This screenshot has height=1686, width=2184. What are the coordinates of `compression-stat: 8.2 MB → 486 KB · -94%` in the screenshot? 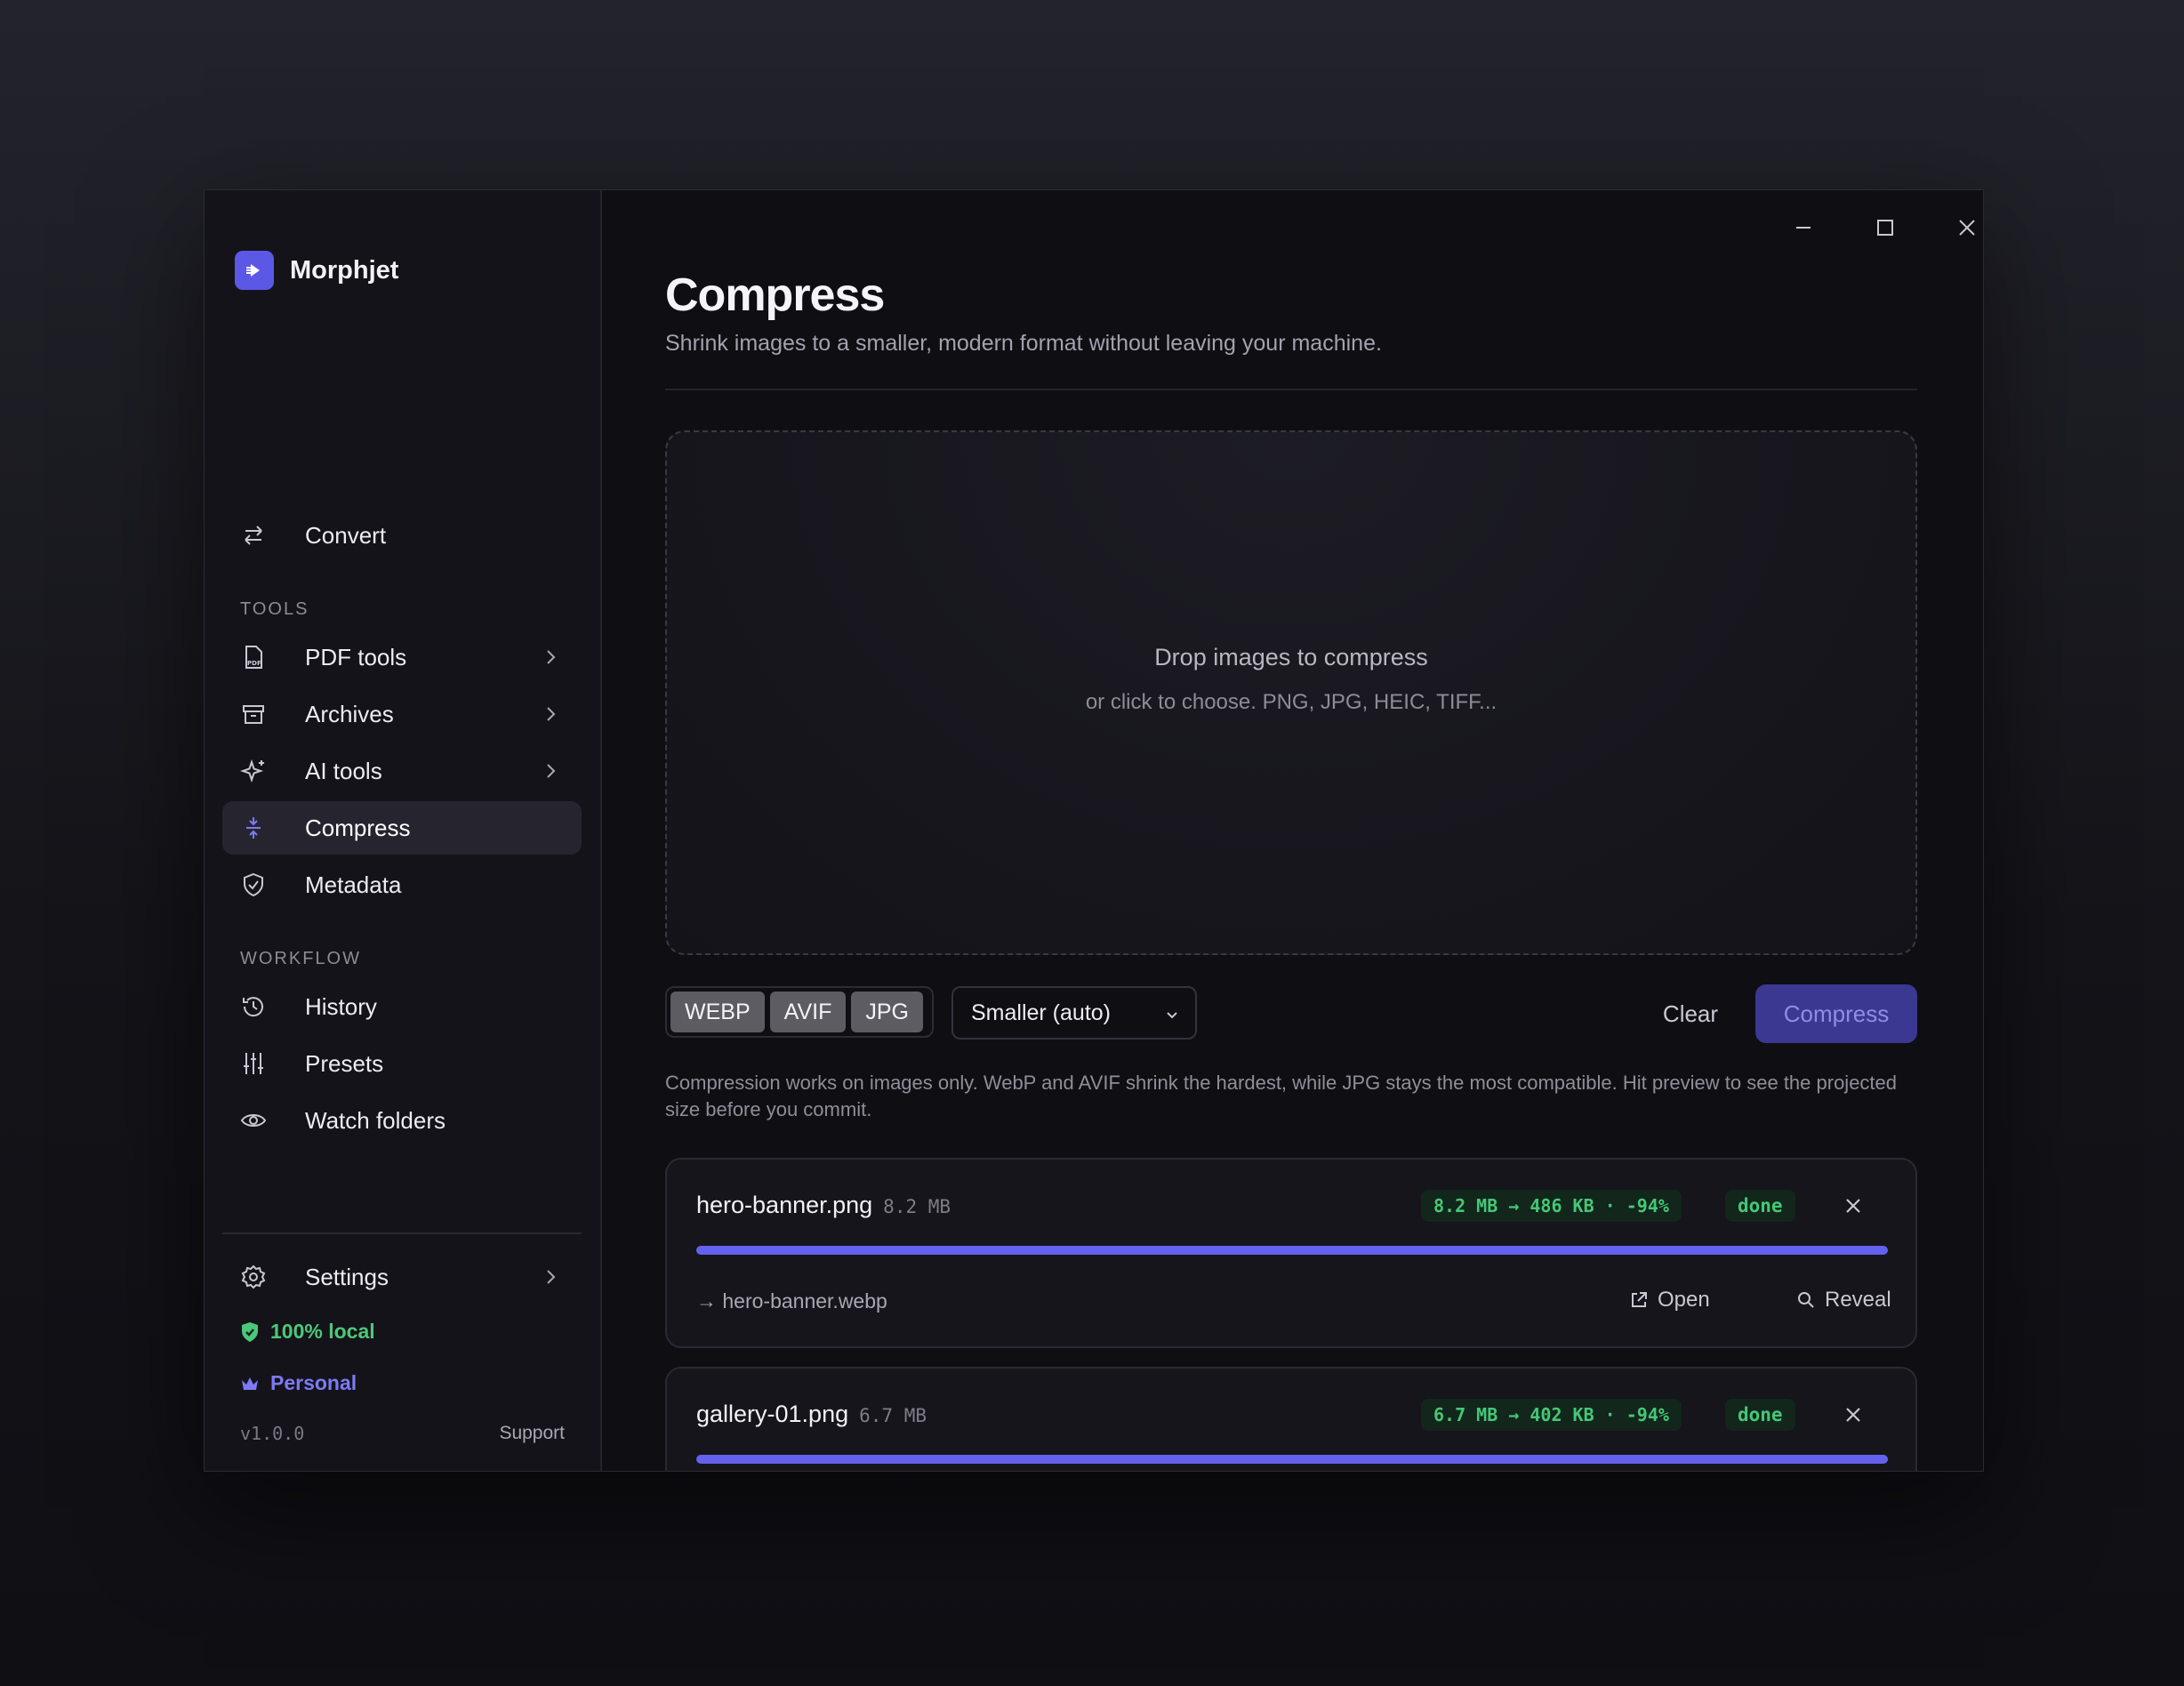 It's located at (1551, 1206).